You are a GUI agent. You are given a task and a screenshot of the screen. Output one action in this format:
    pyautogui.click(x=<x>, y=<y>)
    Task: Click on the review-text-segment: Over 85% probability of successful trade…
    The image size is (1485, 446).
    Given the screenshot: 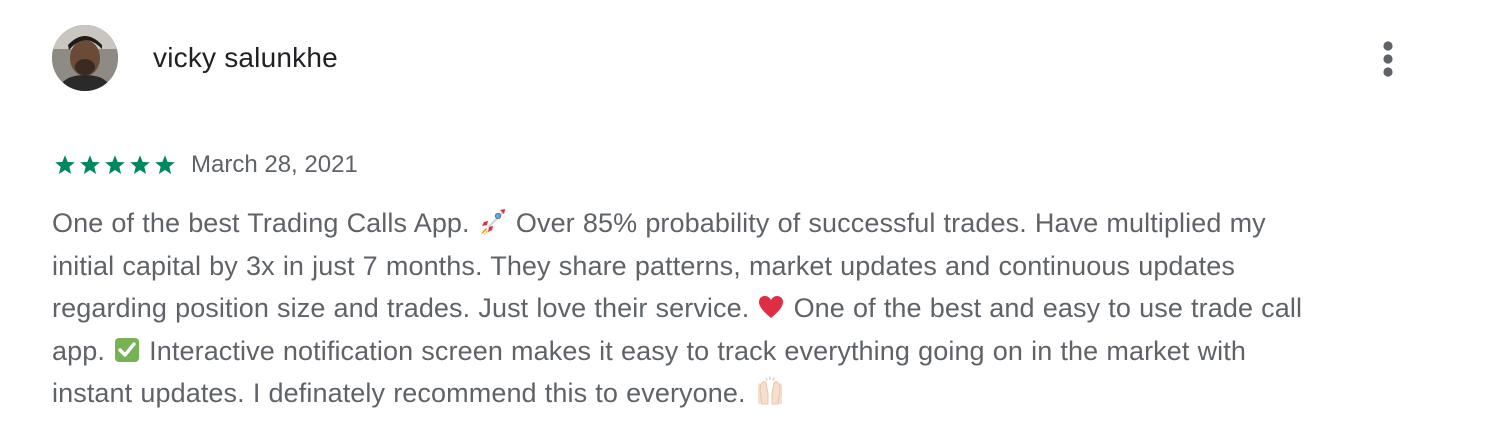 What is the action you would take?
    pyautogui.click(x=886, y=223)
    